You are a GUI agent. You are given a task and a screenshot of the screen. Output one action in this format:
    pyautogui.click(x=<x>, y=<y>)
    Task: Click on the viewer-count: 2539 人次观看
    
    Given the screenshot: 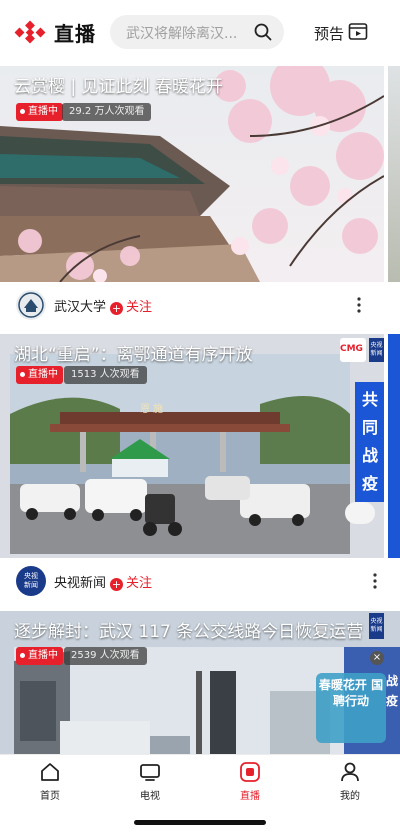 What is the action you would take?
    pyautogui.click(x=105, y=656)
    